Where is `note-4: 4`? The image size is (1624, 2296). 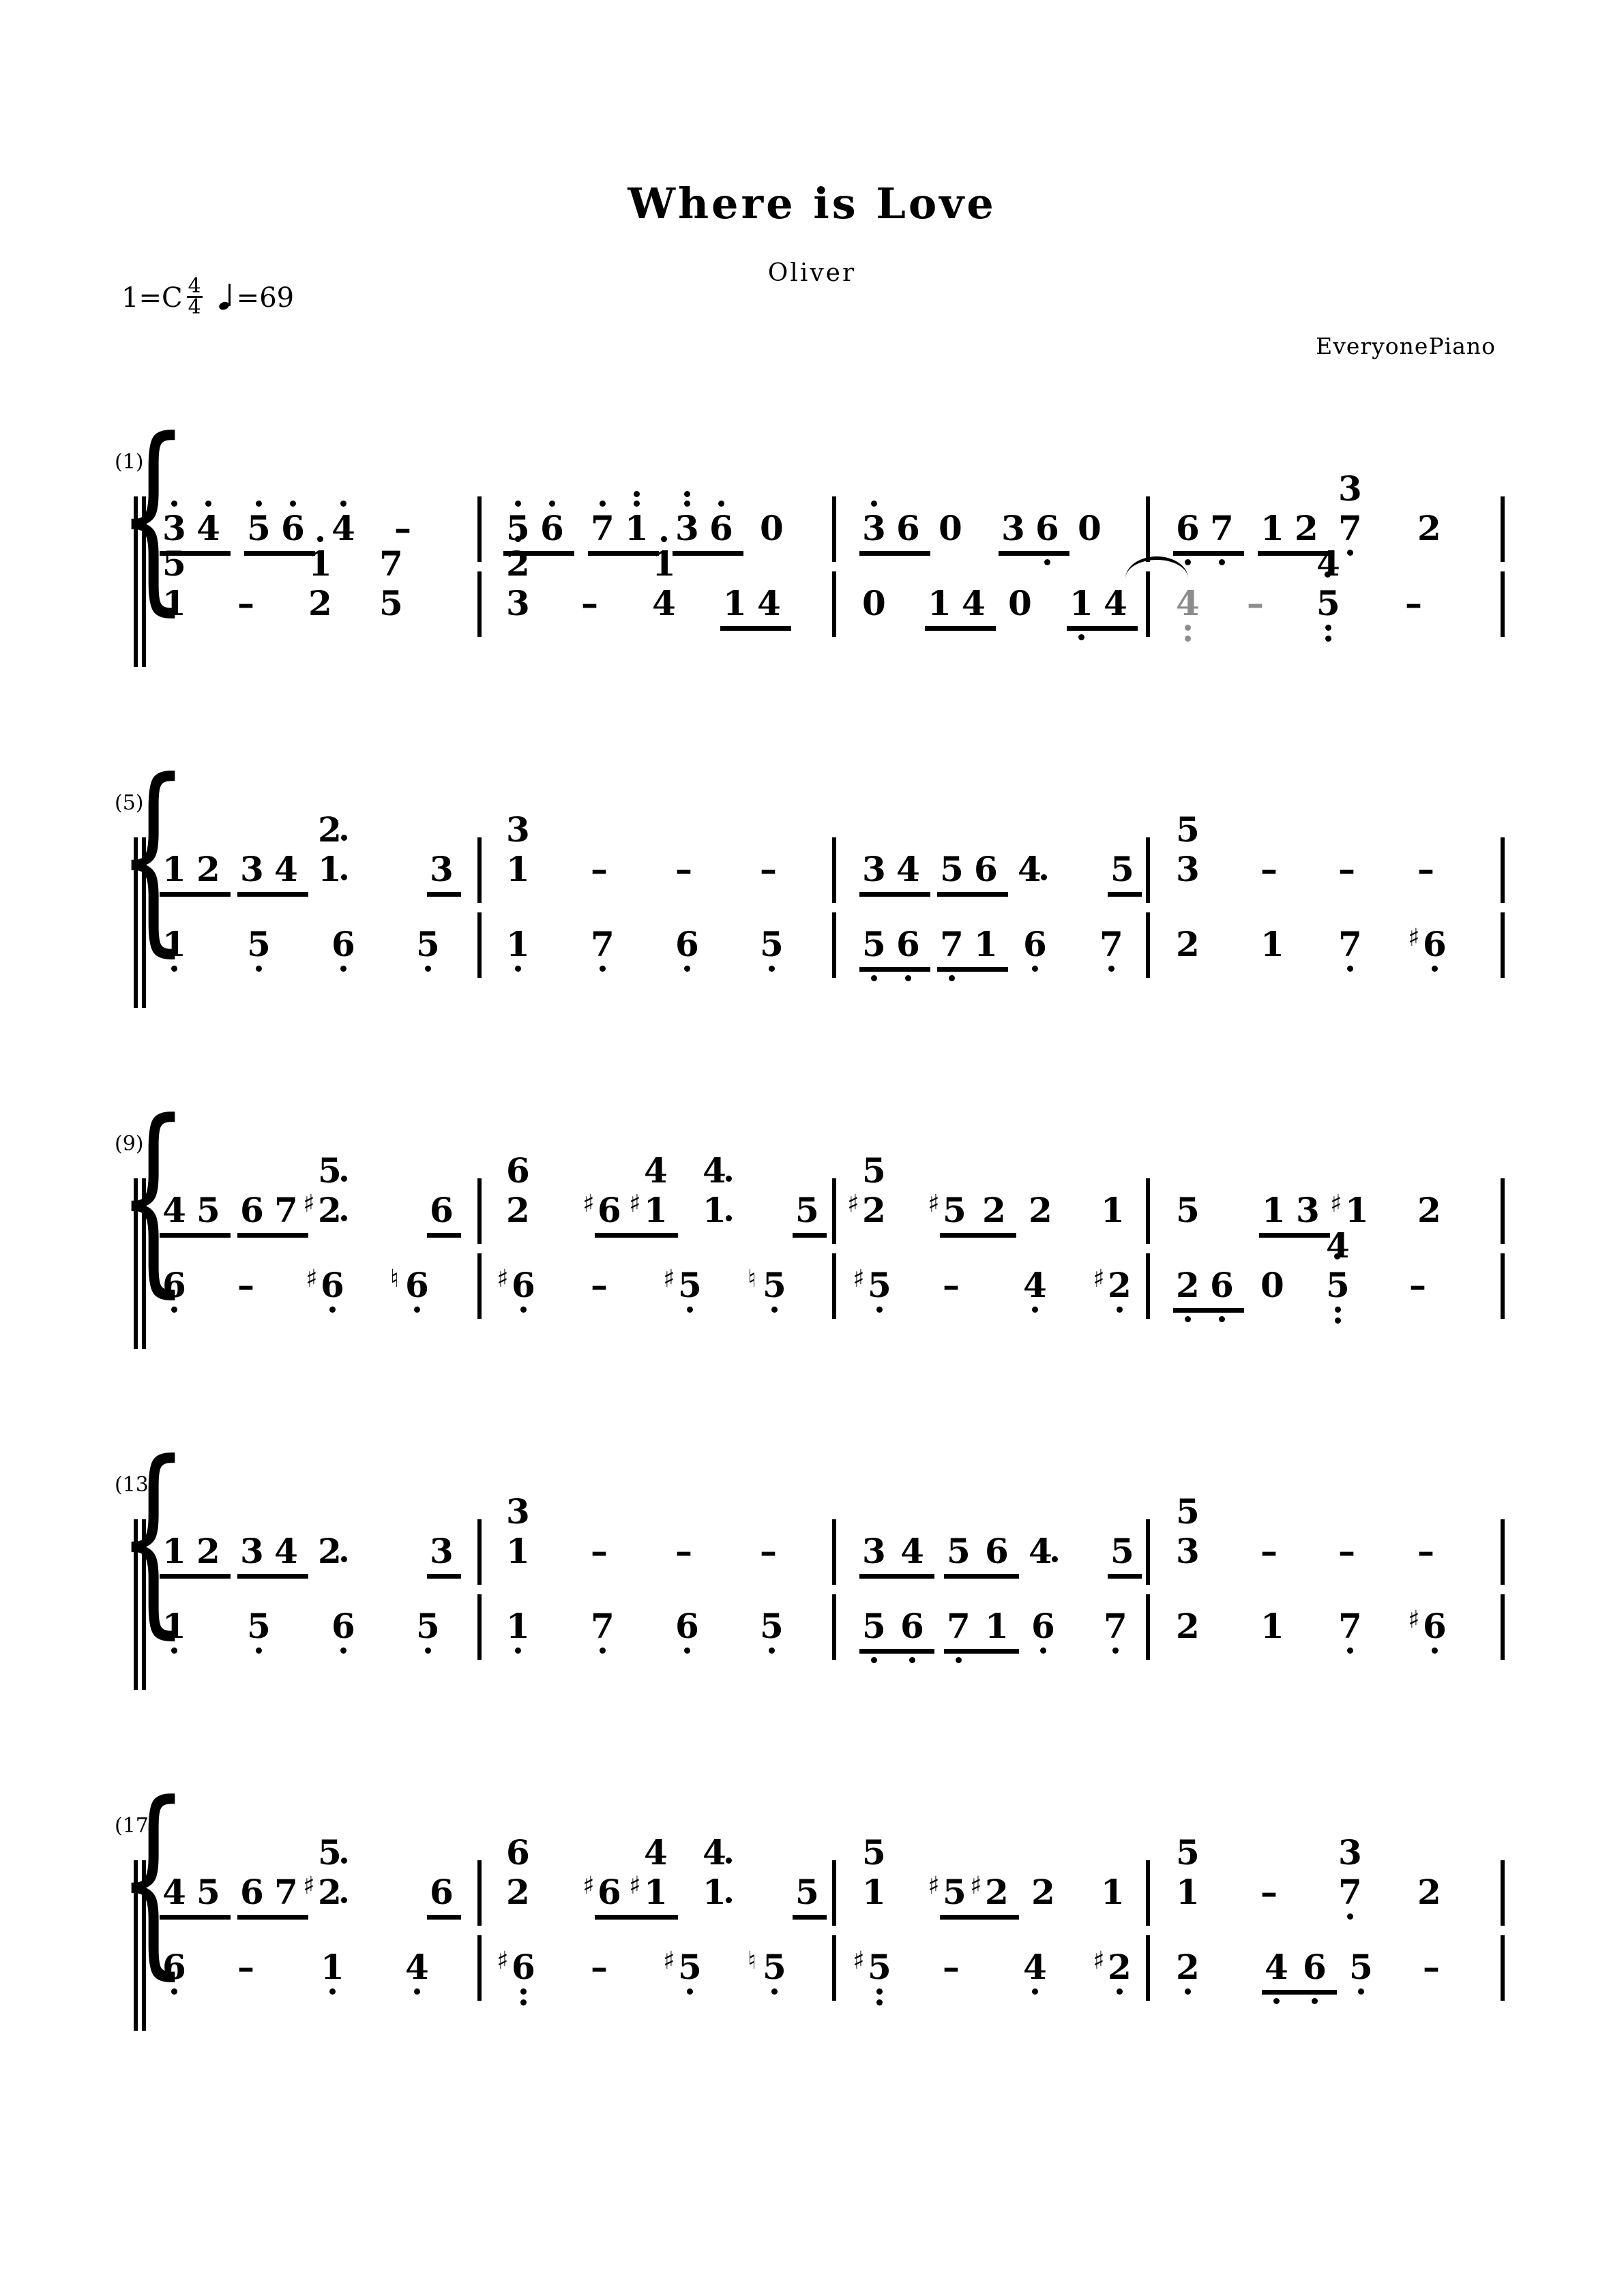 note-4: 4 is located at coordinates (656, 1852).